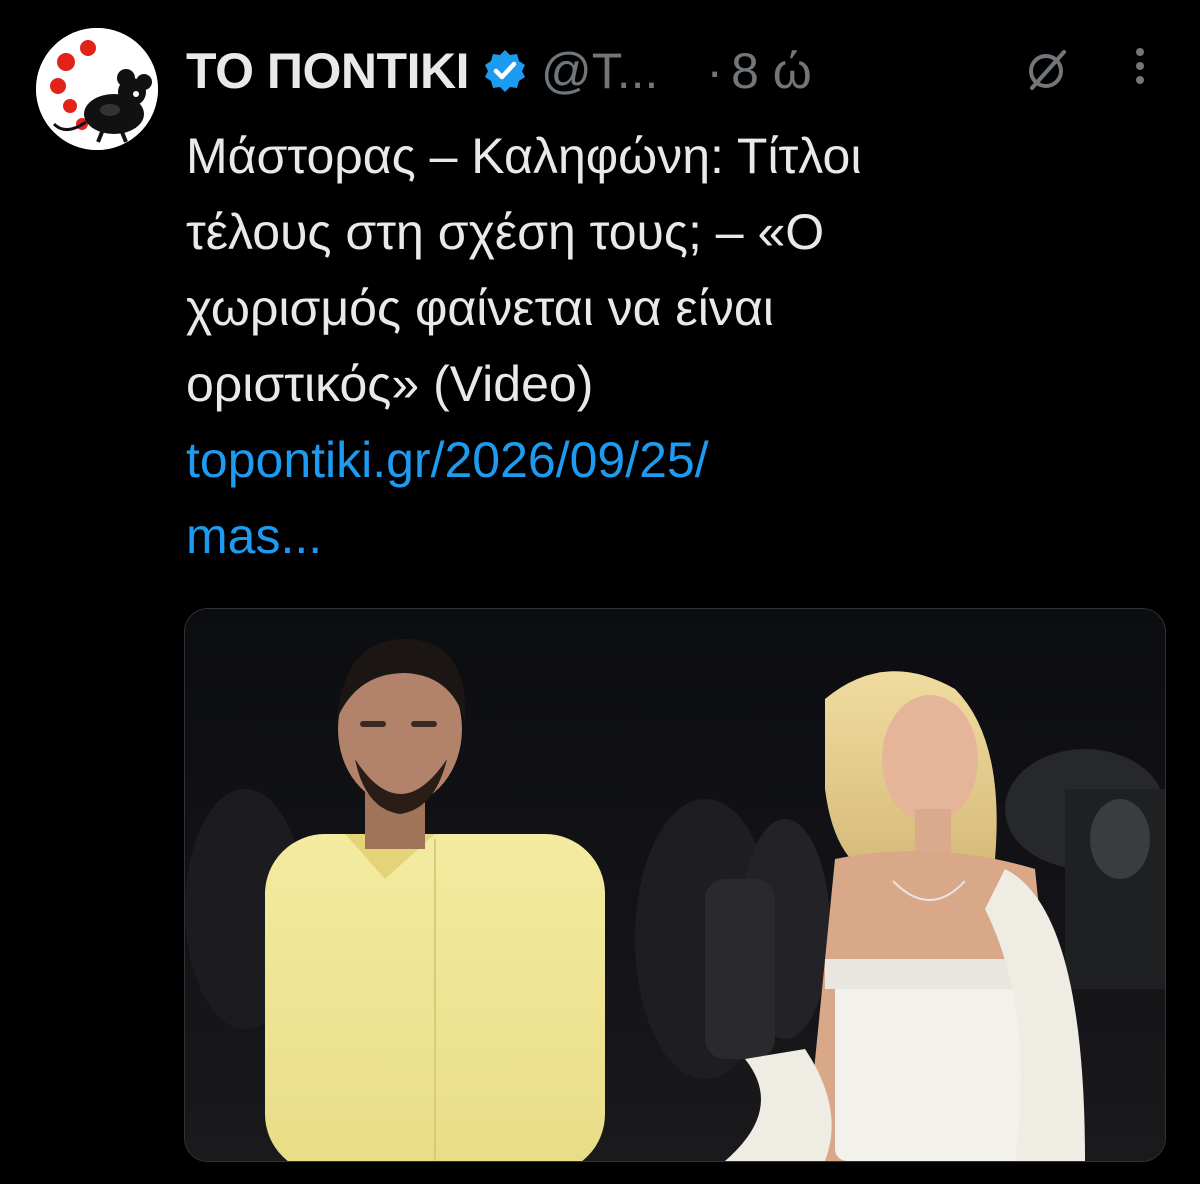  Describe the element at coordinates (771, 71) in the screenshot. I see `timestamp: 8 ώ` at that location.